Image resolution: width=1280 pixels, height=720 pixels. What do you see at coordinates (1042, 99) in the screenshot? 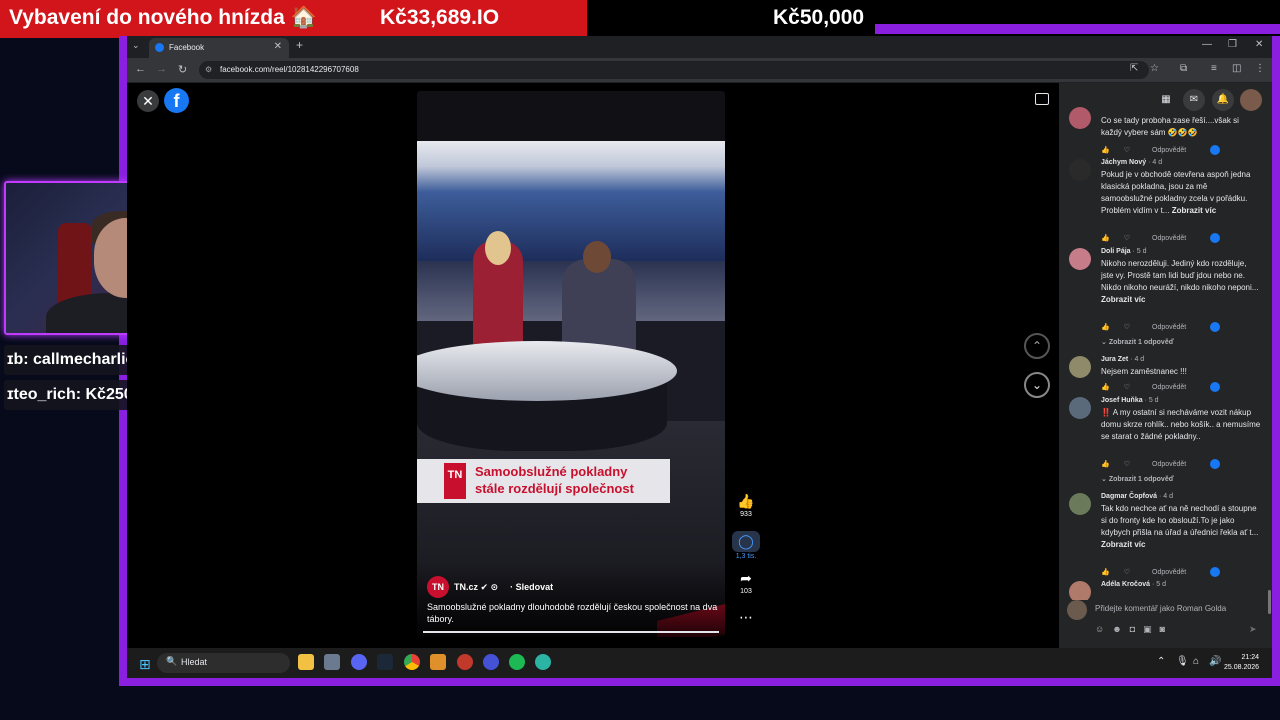
I see `toggle-layout-icon` at bounding box center [1042, 99].